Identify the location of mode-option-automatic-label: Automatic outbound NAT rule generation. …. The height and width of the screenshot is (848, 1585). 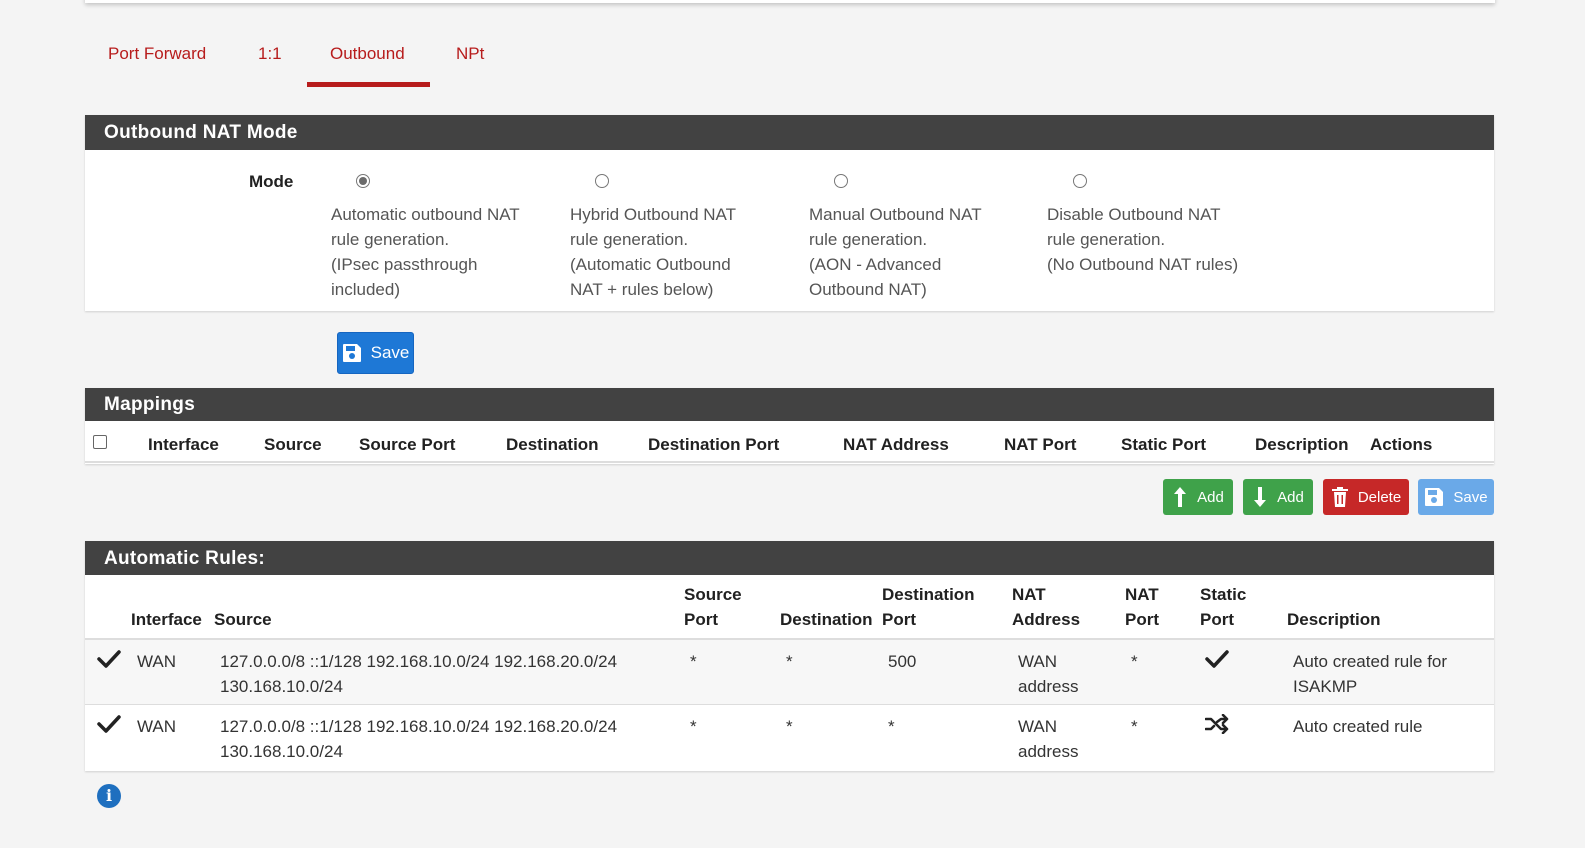
(425, 252).